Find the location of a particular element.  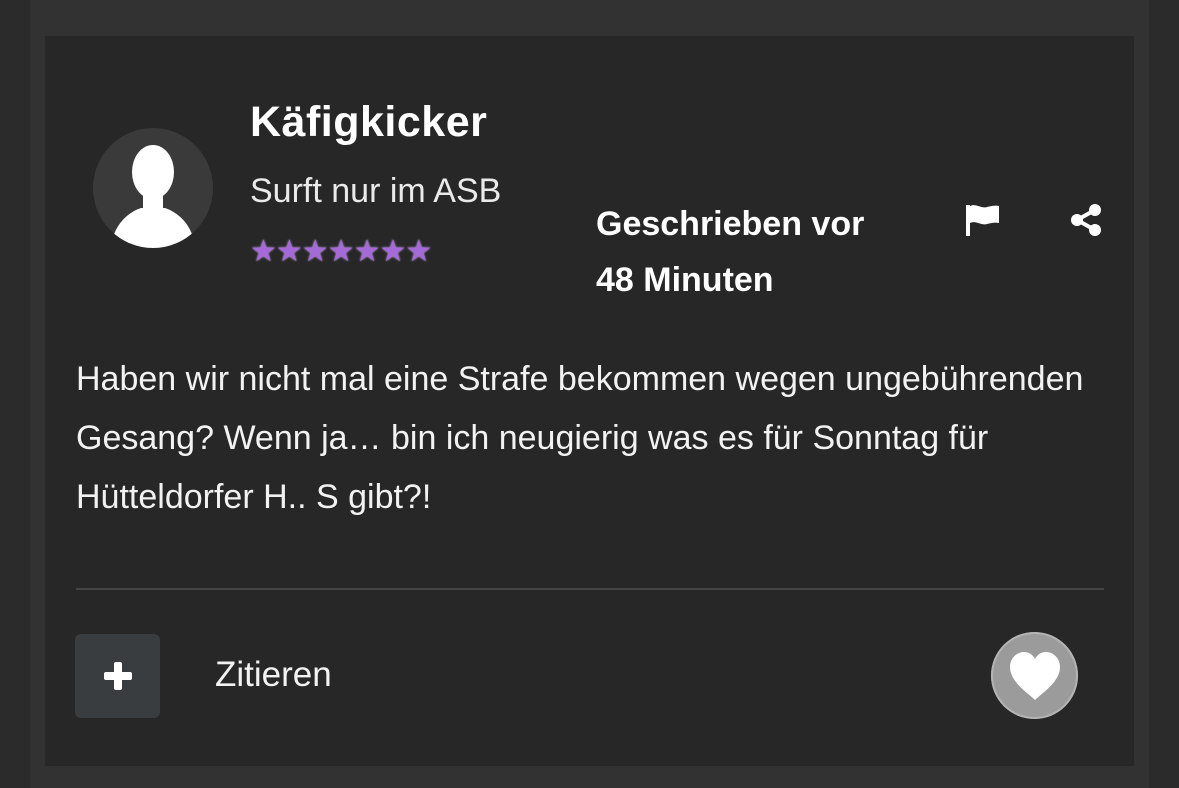

quote-button: Zitieren is located at coordinates (273, 675).